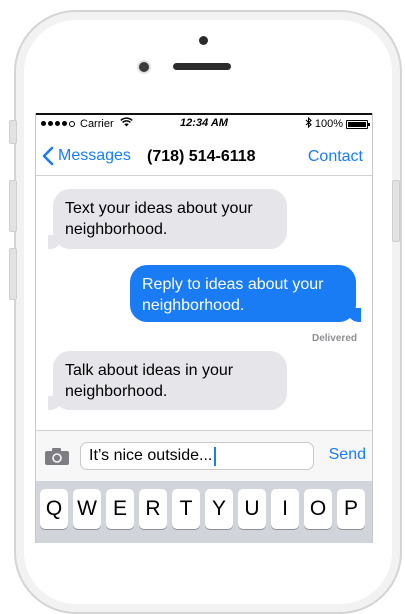 This screenshot has width=405, height=614. I want to click on mute-switch, so click(13, 132).